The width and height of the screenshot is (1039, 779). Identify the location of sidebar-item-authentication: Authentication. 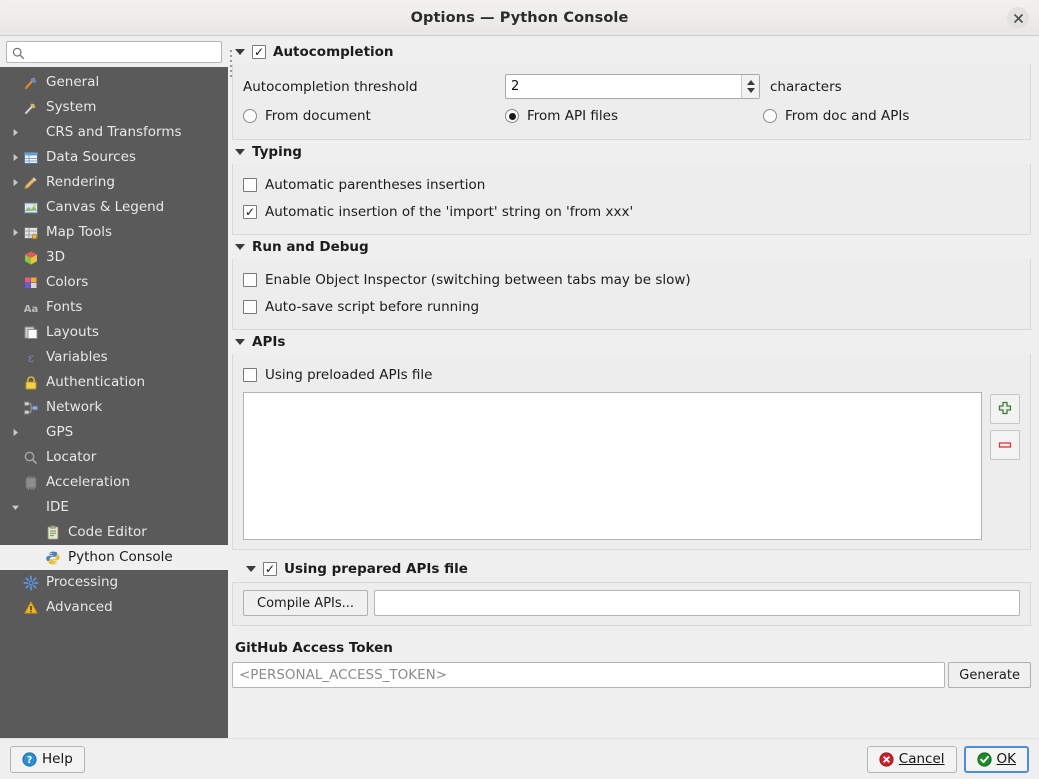
(114, 382).